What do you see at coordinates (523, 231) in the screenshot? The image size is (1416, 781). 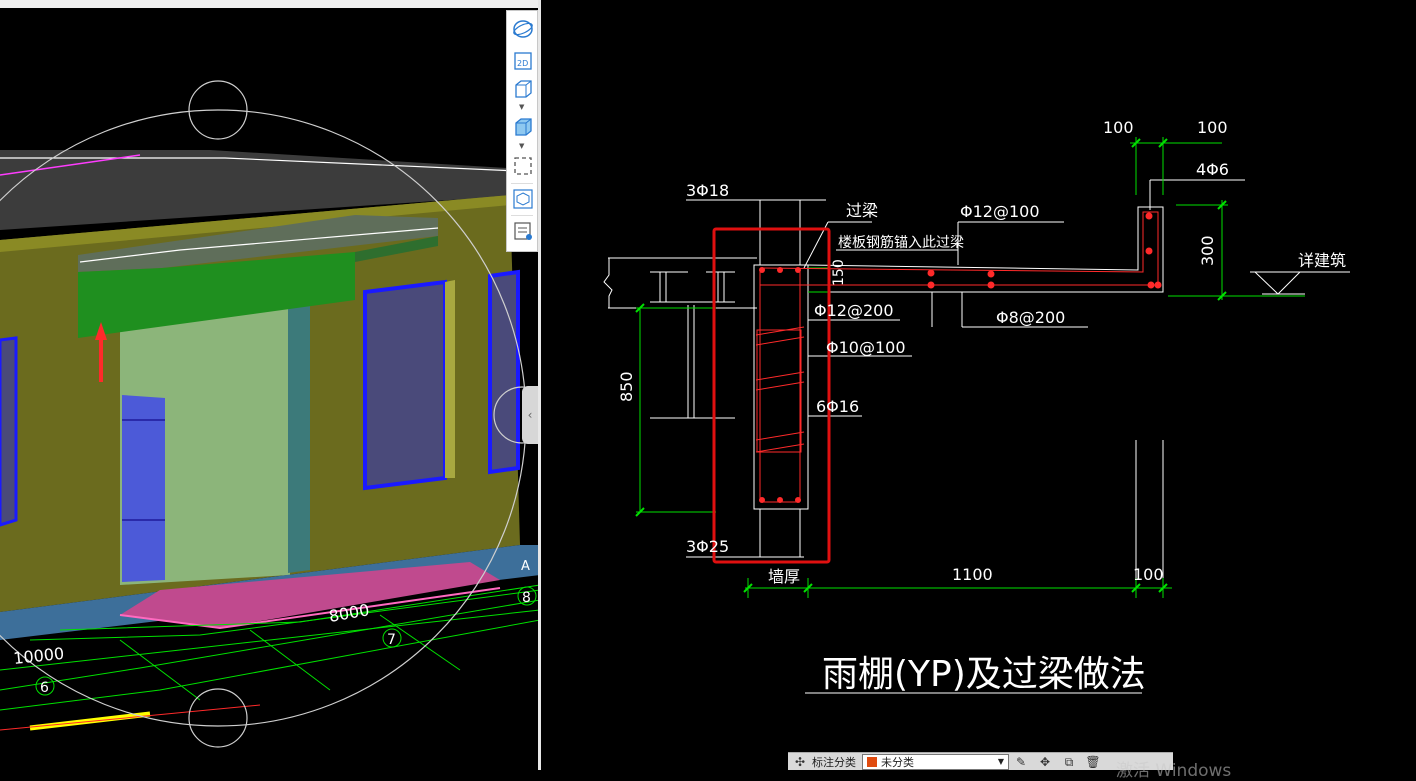 I see `properties-icon` at bounding box center [523, 231].